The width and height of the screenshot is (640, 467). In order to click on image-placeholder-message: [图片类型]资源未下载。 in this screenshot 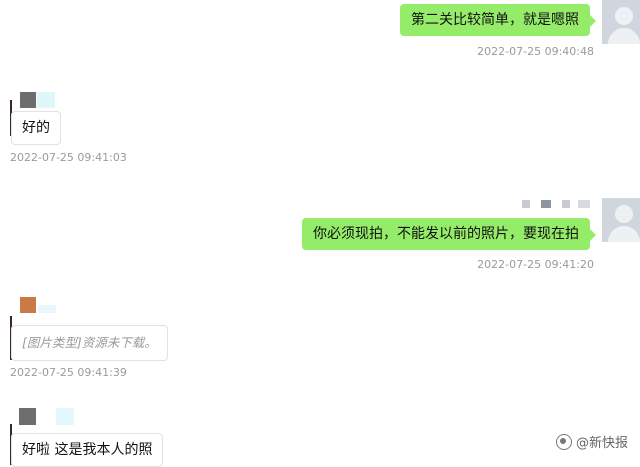, I will do `click(89, 343)`.